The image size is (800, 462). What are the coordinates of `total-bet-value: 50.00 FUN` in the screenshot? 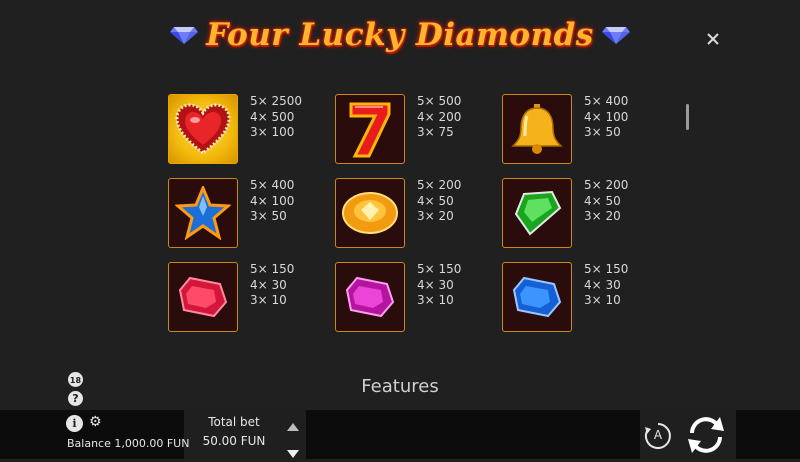 It's located at (234, 441).